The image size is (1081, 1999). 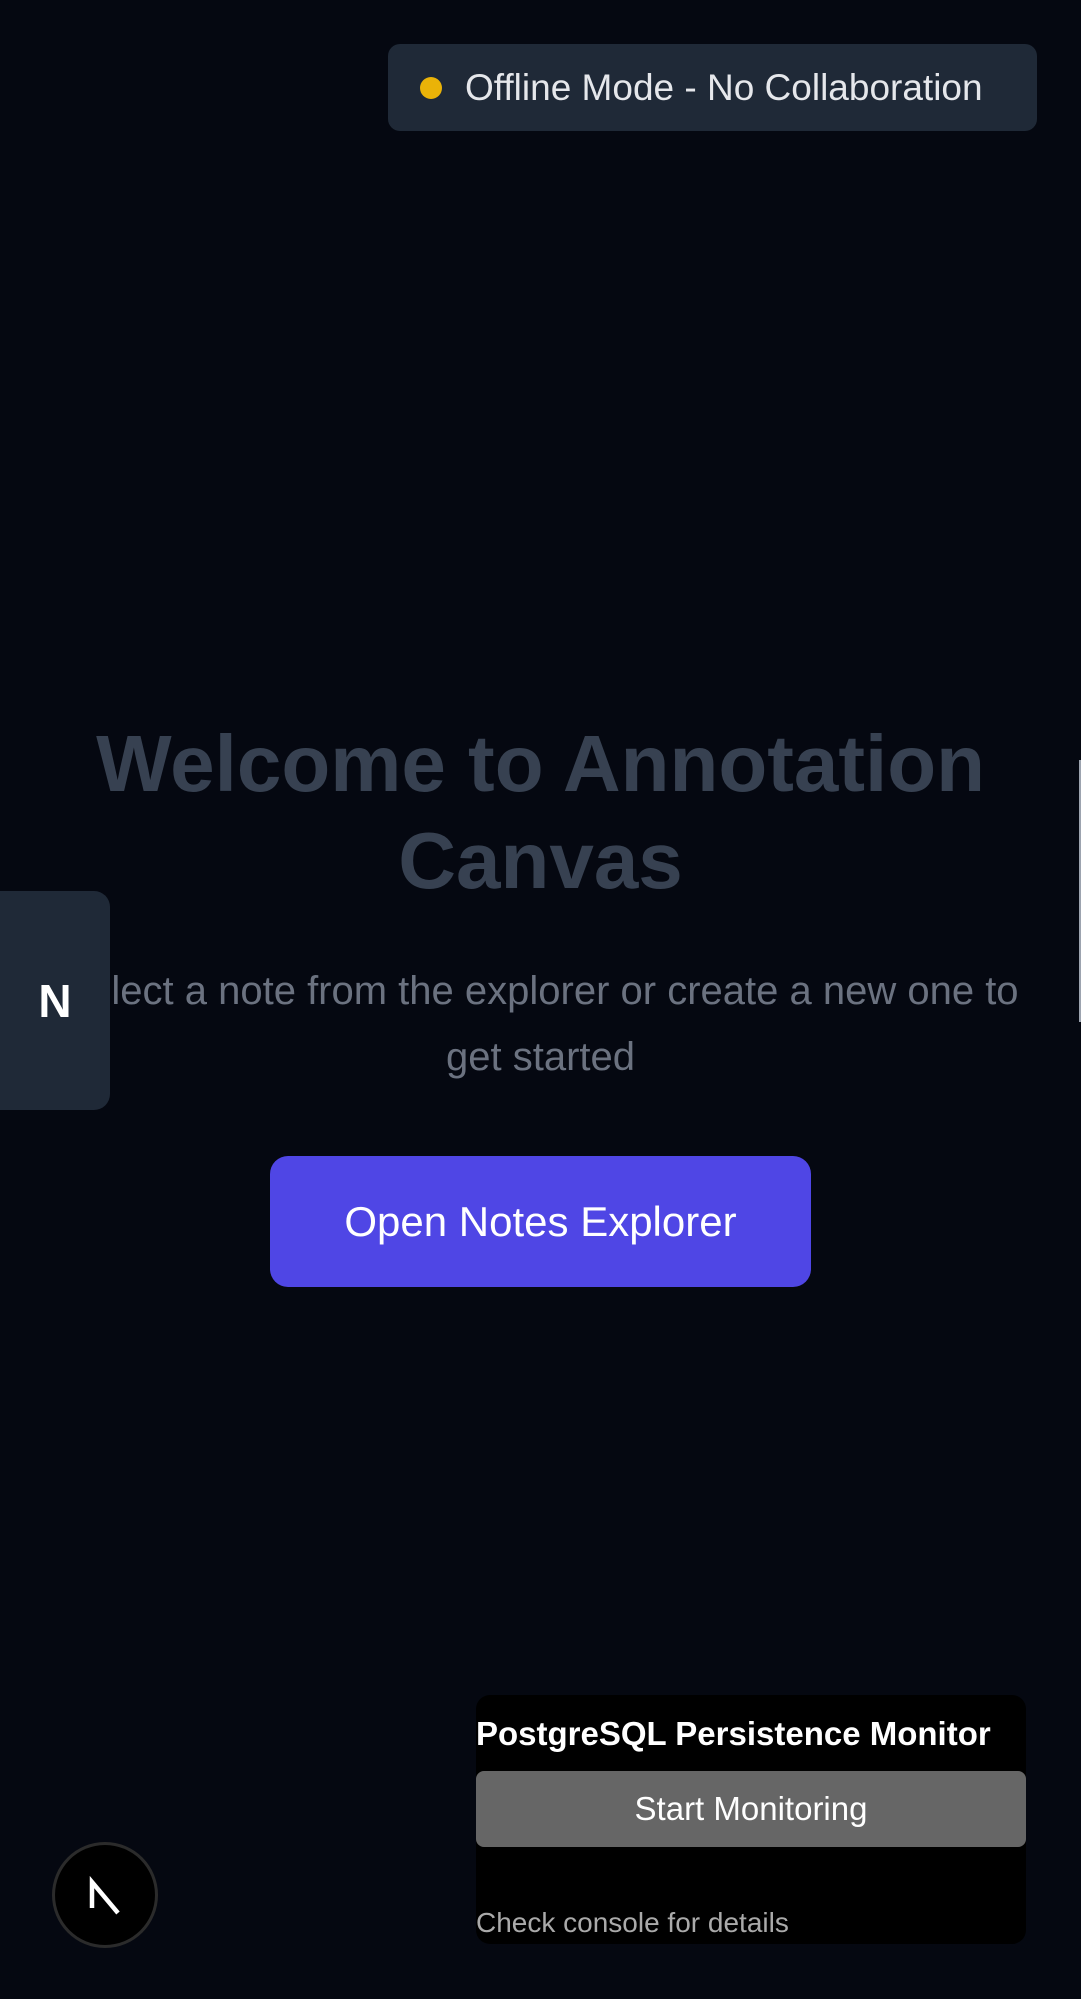 I want to click on notes-explorer-toggle-tab: N, so click(x=55, y=1000).